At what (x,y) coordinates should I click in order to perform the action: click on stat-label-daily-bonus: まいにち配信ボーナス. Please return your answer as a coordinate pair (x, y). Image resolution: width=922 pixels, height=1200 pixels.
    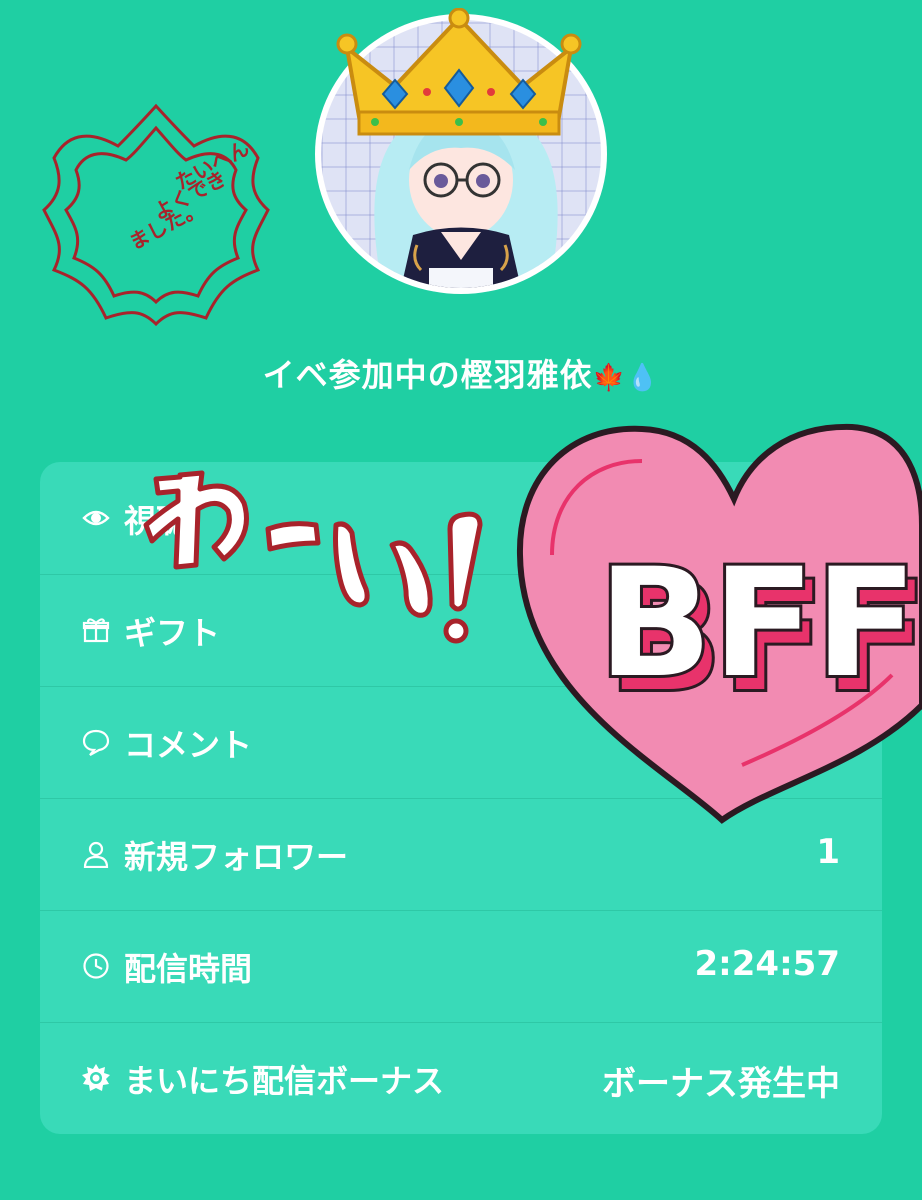
    Looking at the image, I should click on (284, 1081).